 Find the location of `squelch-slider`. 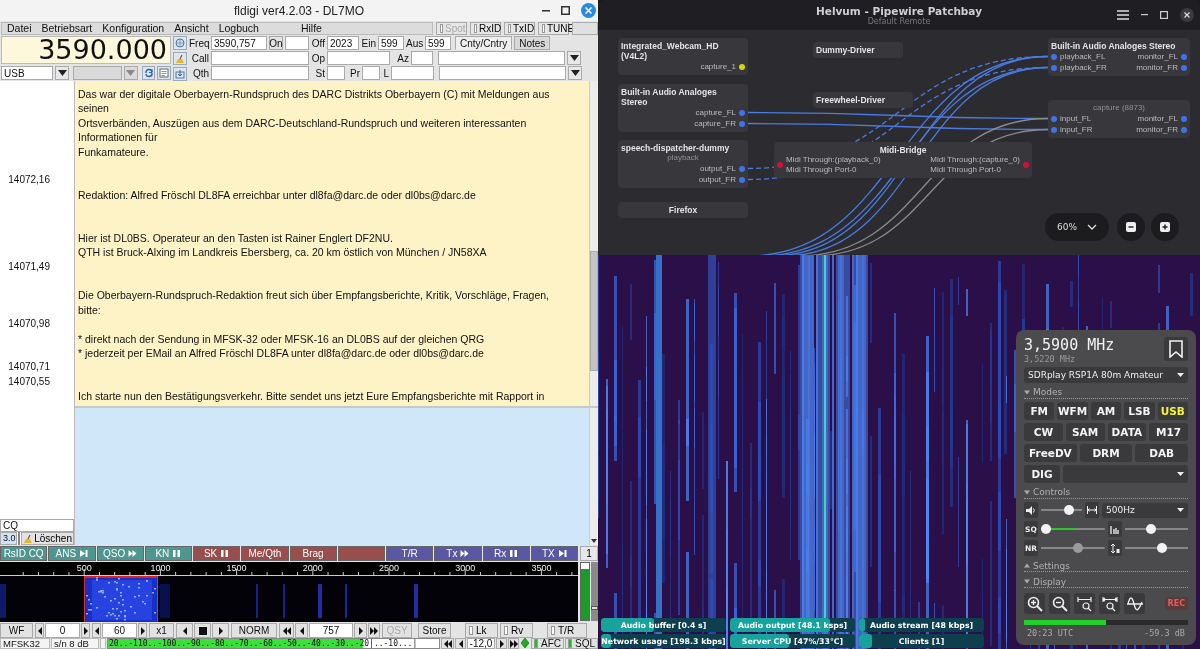

squelch-slider is located at coordinates (594, 591).